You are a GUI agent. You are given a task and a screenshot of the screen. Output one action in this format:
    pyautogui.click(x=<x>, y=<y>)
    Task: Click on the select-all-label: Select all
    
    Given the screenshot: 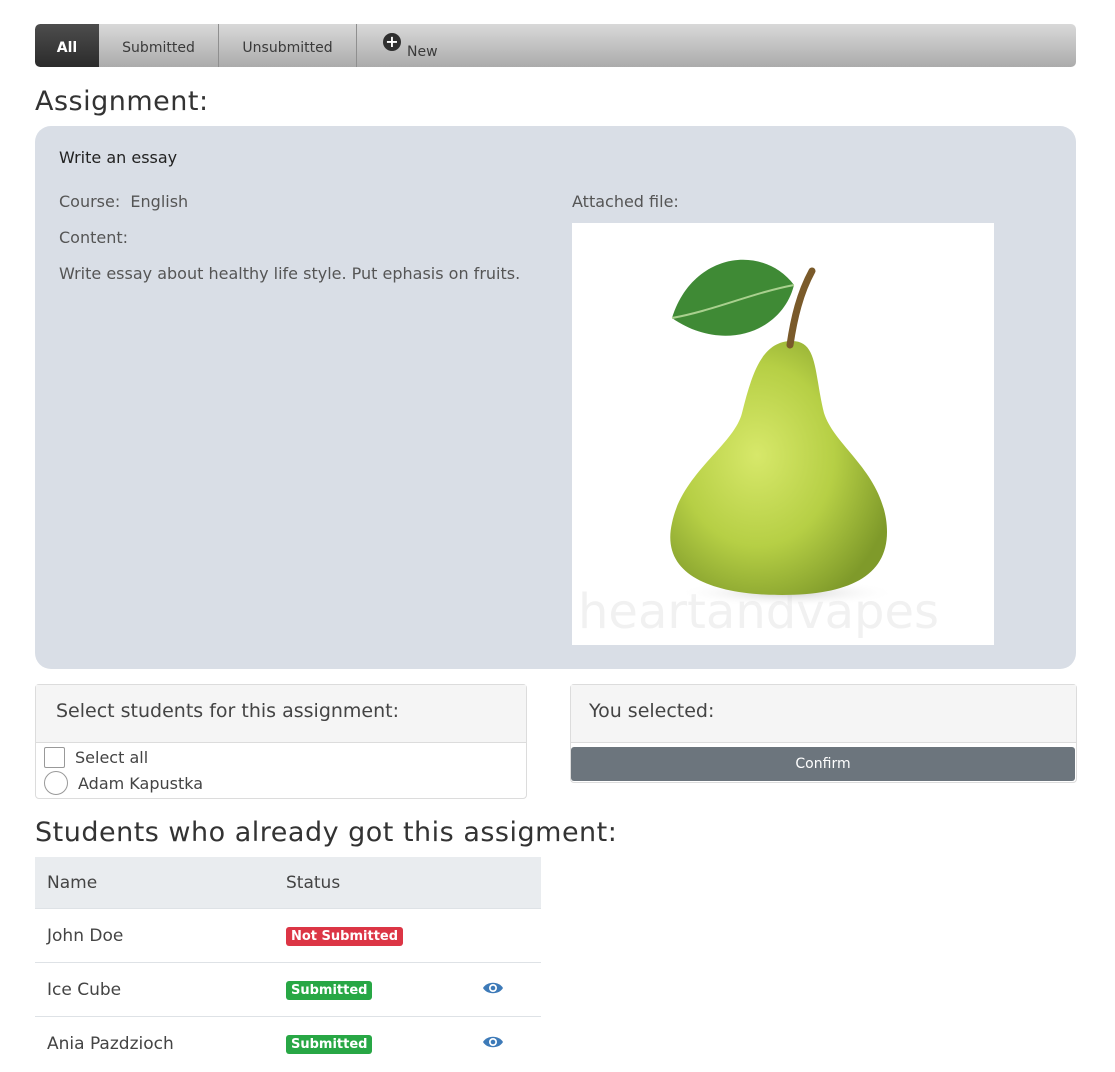 What is the action you would take?
    pyautogui.click(x=112, y=757)
    